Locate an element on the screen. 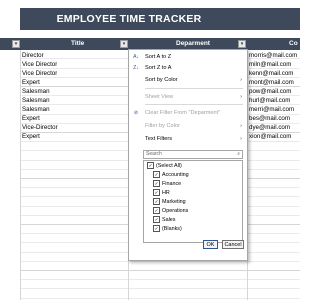  cancel-button: Cancel is located at coordinates (233, 244).